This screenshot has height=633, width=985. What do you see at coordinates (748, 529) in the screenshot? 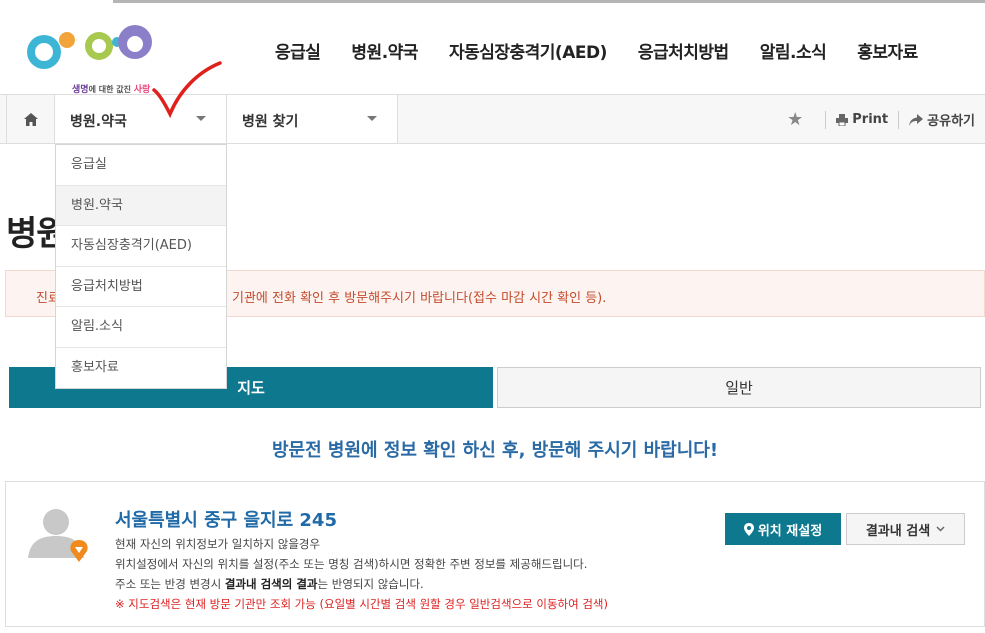
I see `map-pin-icon` at bounding box center [748, 529].